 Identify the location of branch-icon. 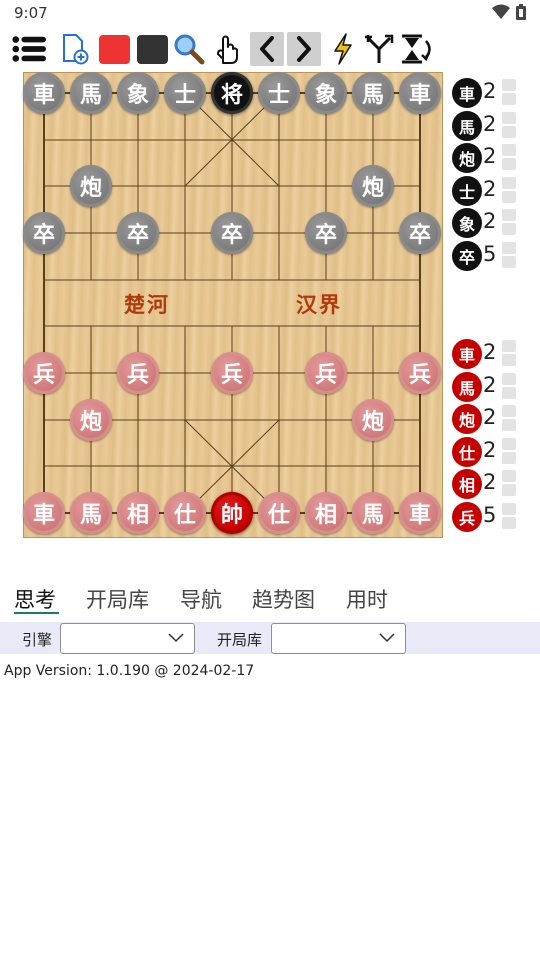
(379, 49).